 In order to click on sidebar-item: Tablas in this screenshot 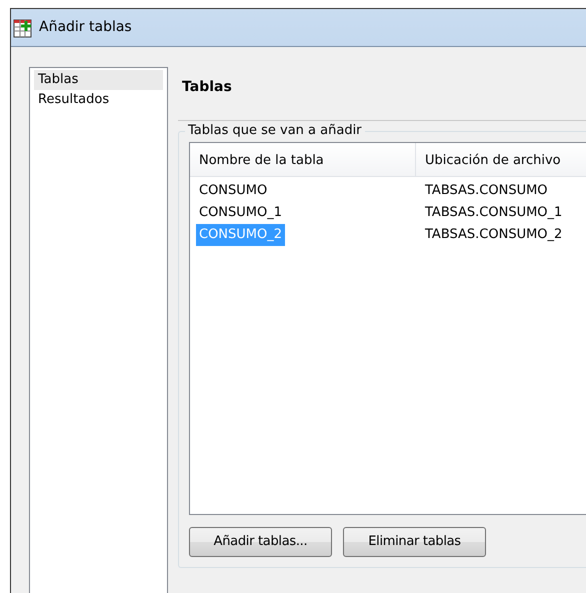, I will do `click(98, 80)`.